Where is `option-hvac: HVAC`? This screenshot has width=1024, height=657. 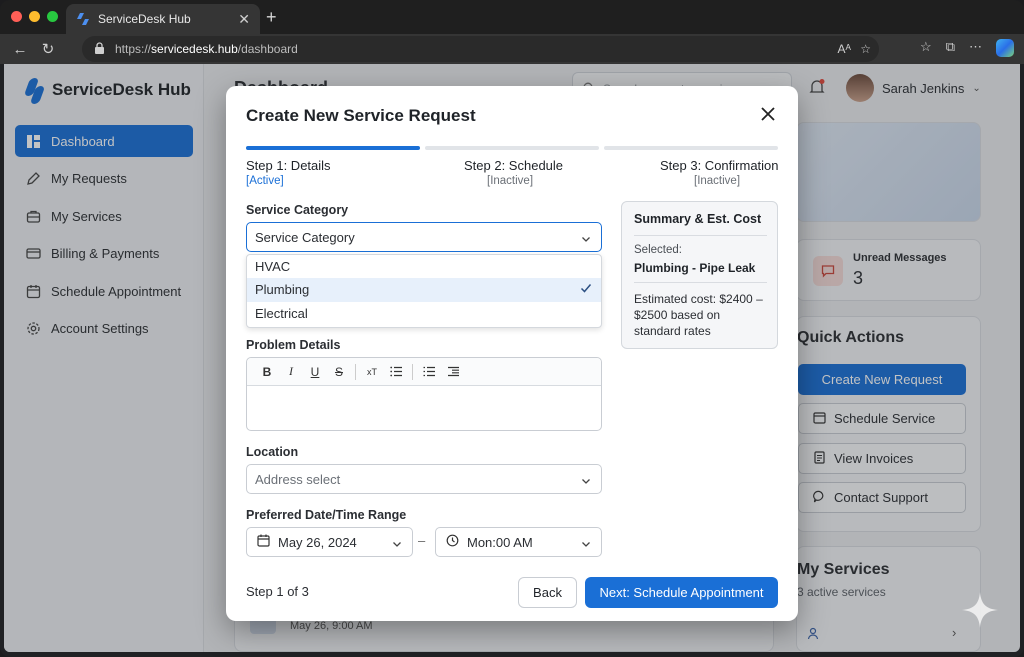 option-hvac: HVAC is located at coordinates (424, 266).